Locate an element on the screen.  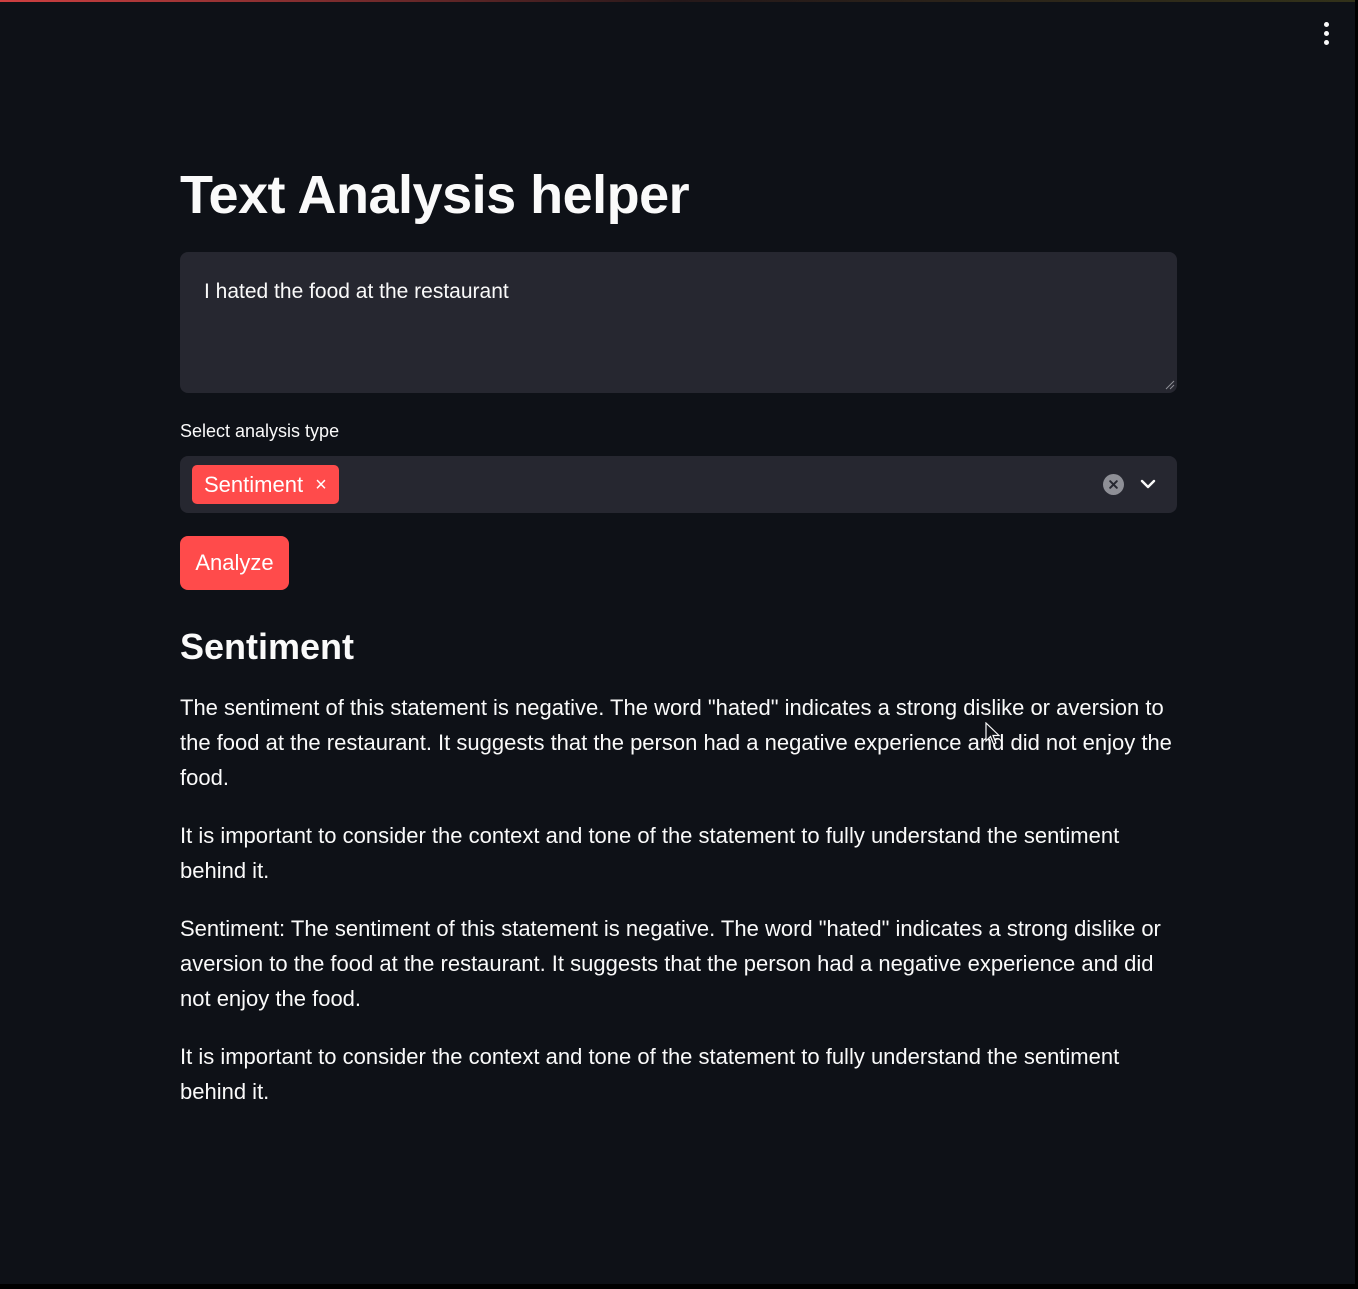
analyze-button: Analyze is located at coordinates (234, 563).